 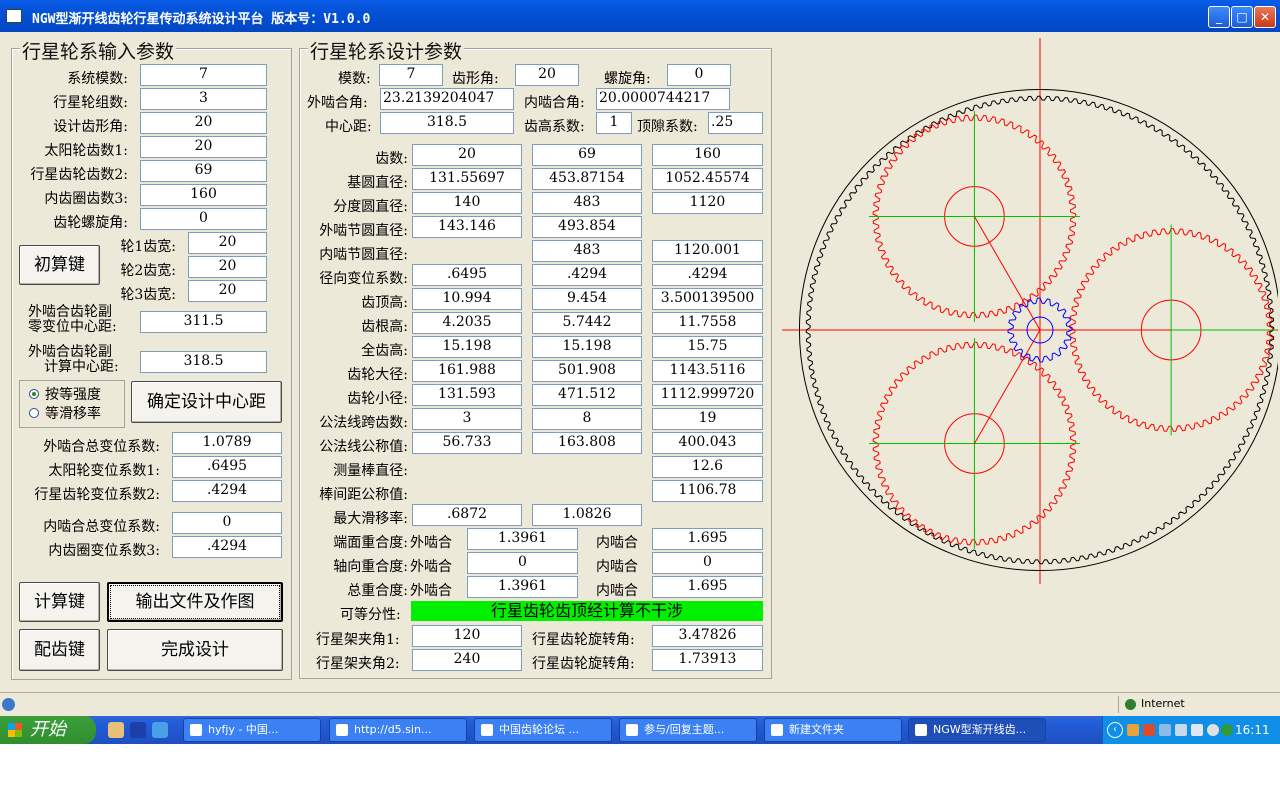 I want to click on radio-equal-strength, so click(x=34, y=394).